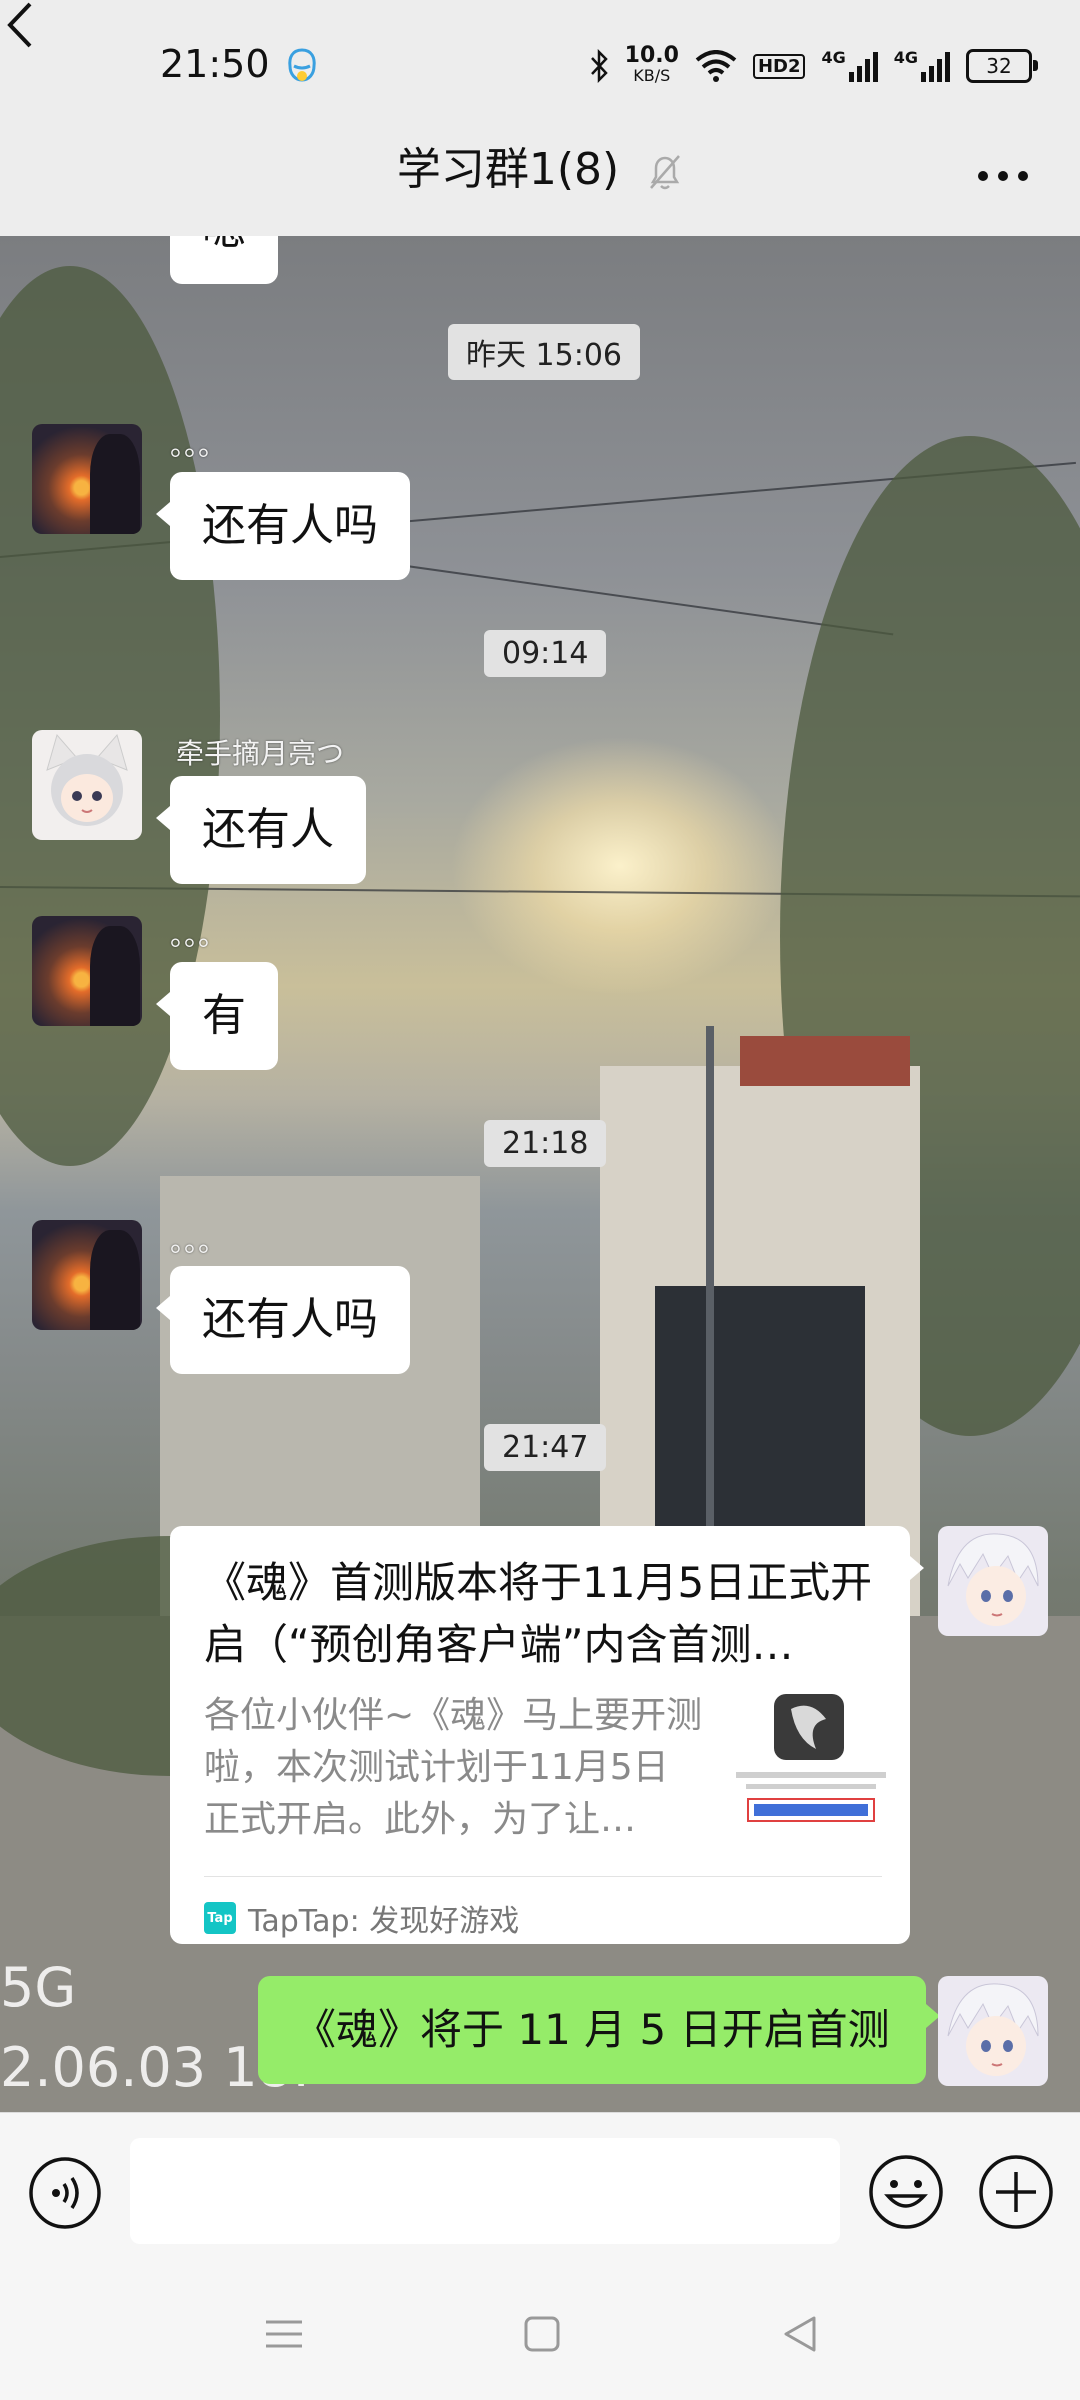 This screenshot has width=1080, height=2400. I want to click on message-text-input, so click(485, 2191).